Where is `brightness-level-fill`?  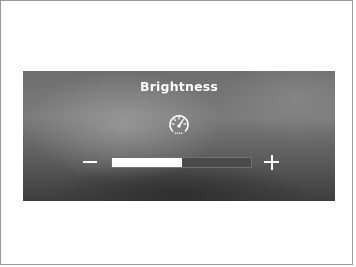
brightness-level-fill is located at coordinates (147, 162).